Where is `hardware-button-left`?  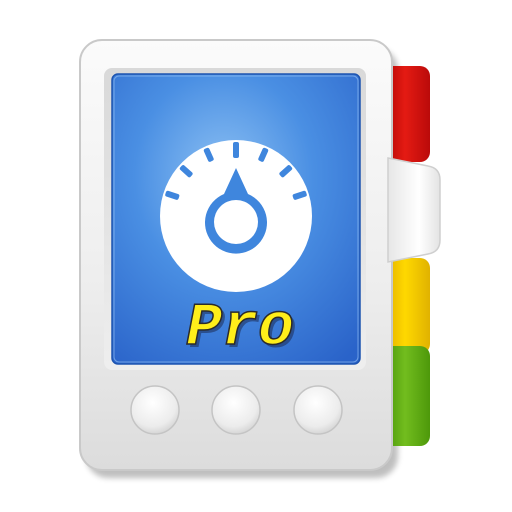
hardware-button-left is located at coordinates (155, 410).